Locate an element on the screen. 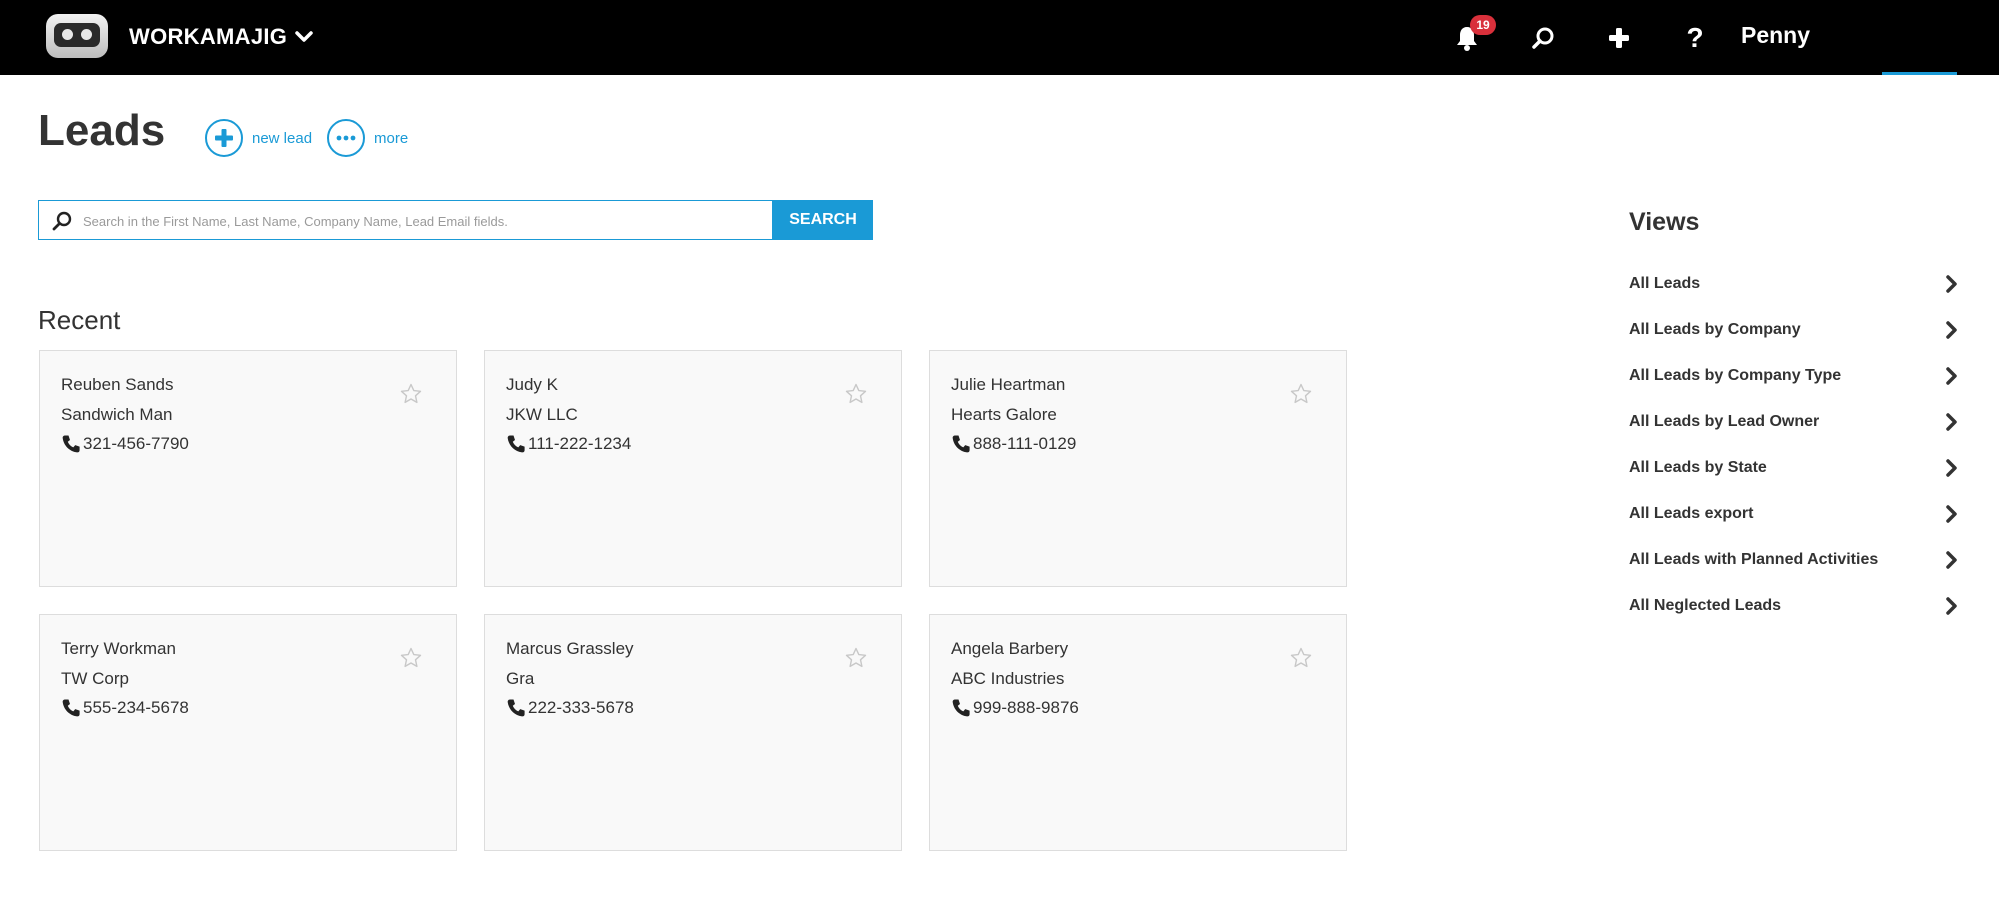  new-lead-label: new lead is located at coordinates (282, 138).